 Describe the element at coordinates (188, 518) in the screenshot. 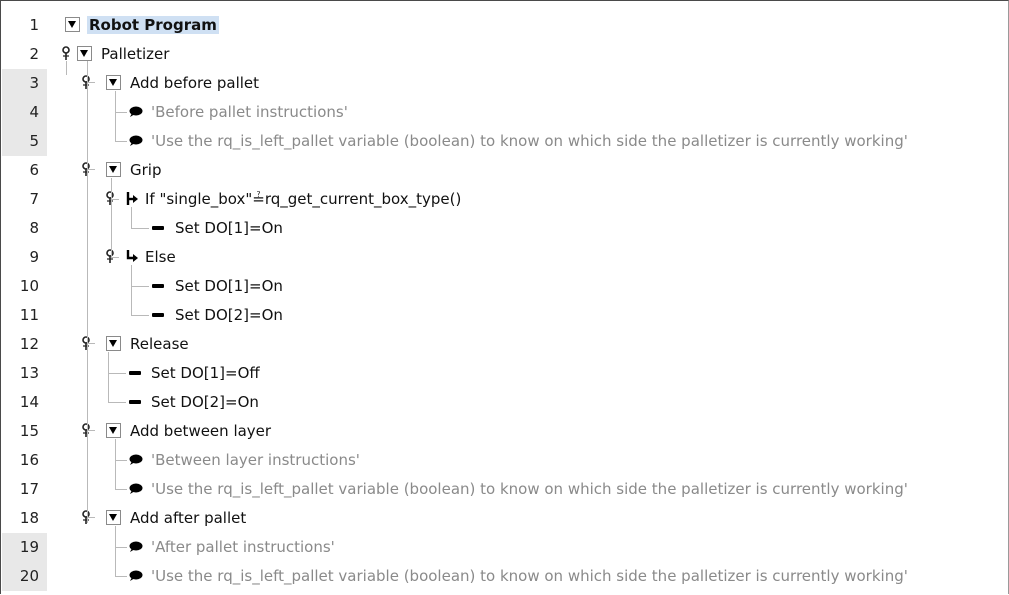

I see `node-label-add-after-pallet: Add after pallet` at that location.